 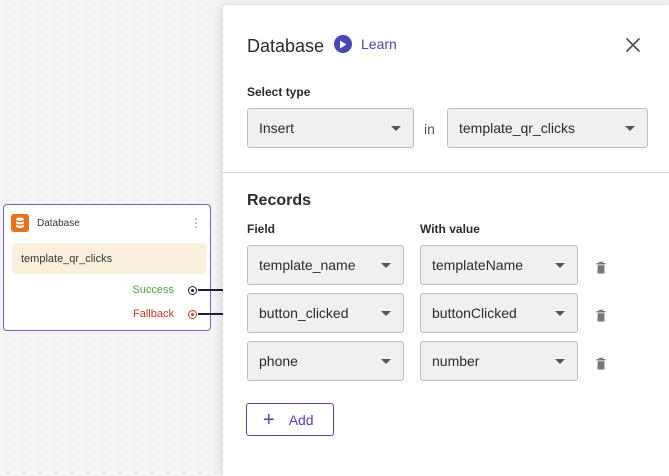 What do you see at coordinates (192, 290) in the screenshot?
I see `success-port` at bounding box center [192, 290].